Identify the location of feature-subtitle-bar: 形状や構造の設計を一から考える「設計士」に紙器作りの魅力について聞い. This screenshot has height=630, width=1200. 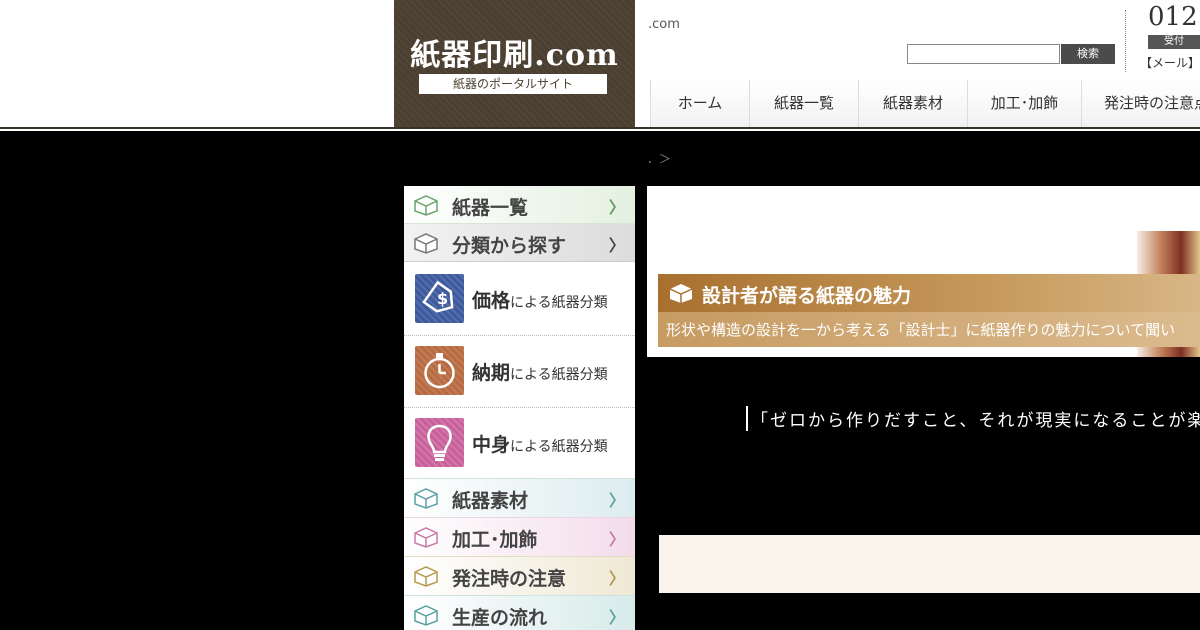
(929, 329).